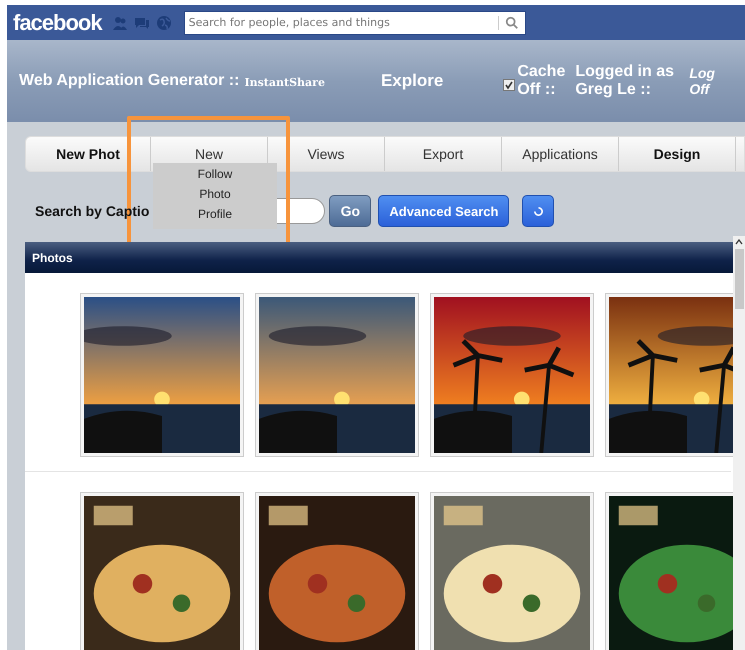  I want to click on user-status: Logged in as Greg Le ::, so click(625, 81).